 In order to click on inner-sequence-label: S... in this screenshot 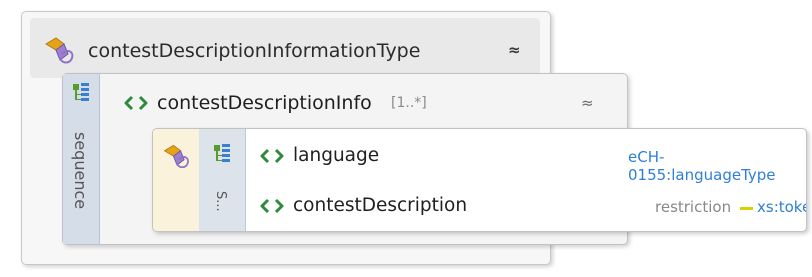, I will do `click(220, 201)`.